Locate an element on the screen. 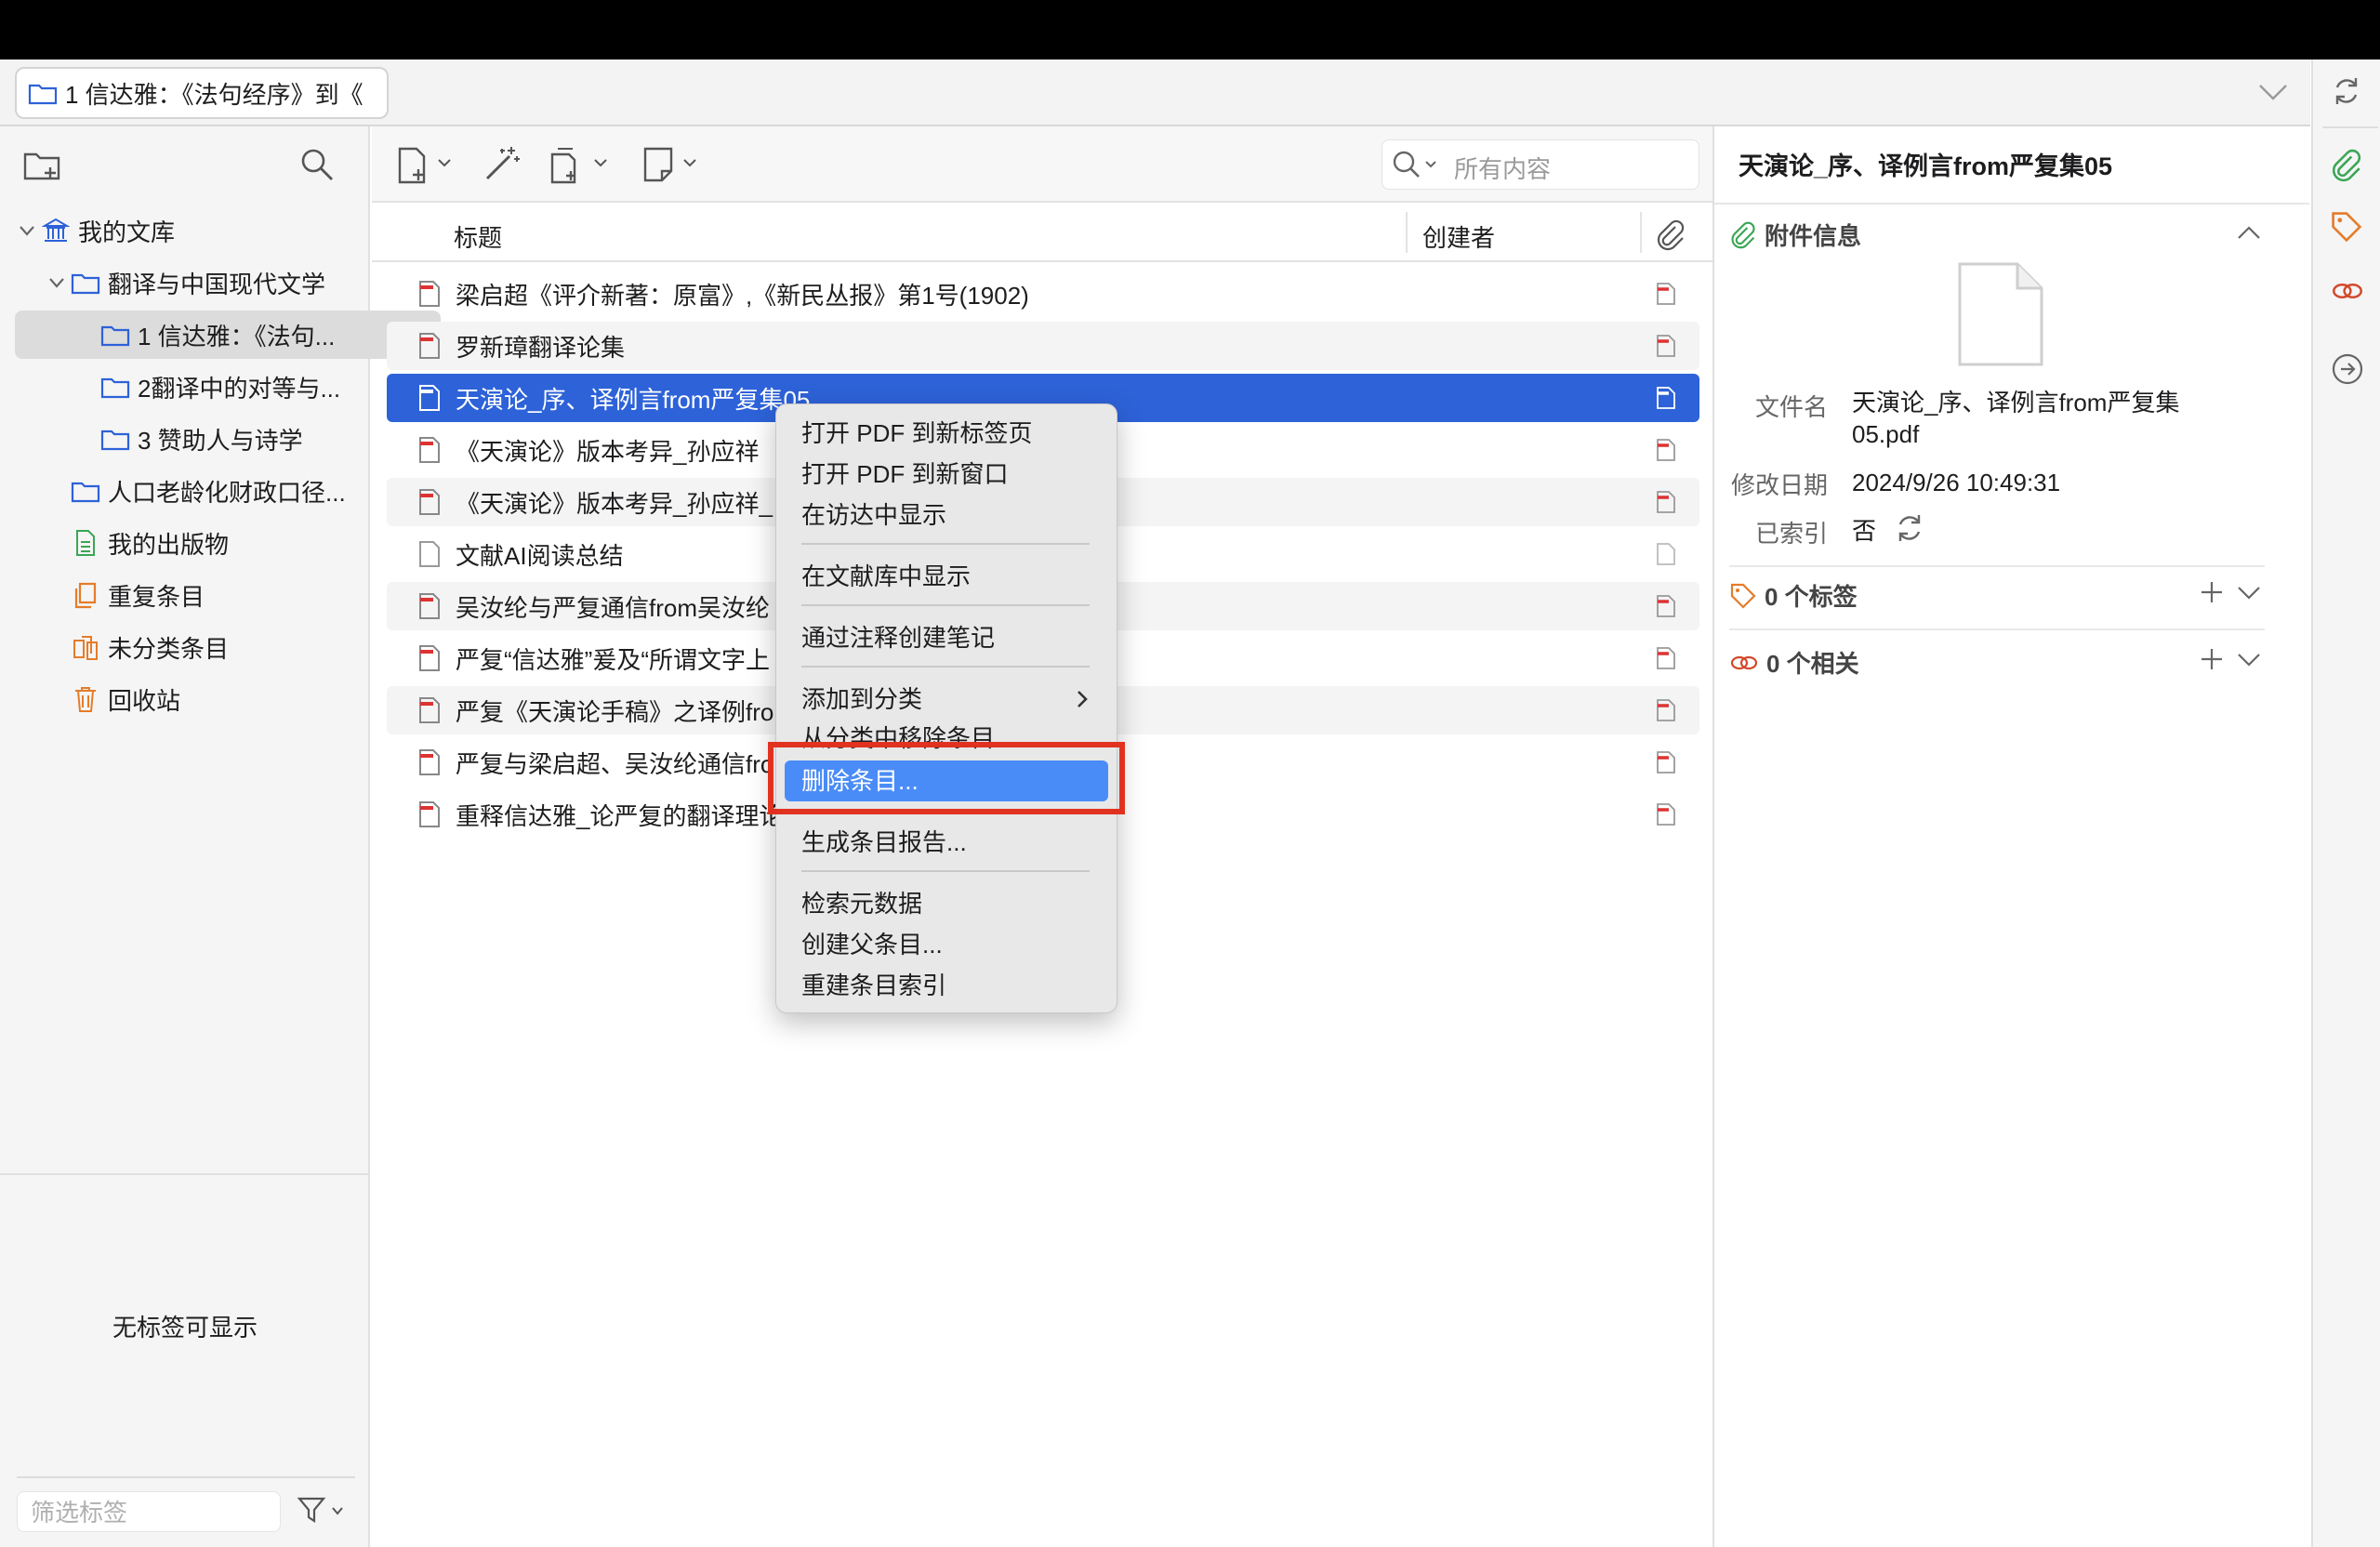 Image resolution: width=2380 pixels, height=1547 pixels. no-tags-message: 无标签可显示 is located at coordinates (185, 1328).